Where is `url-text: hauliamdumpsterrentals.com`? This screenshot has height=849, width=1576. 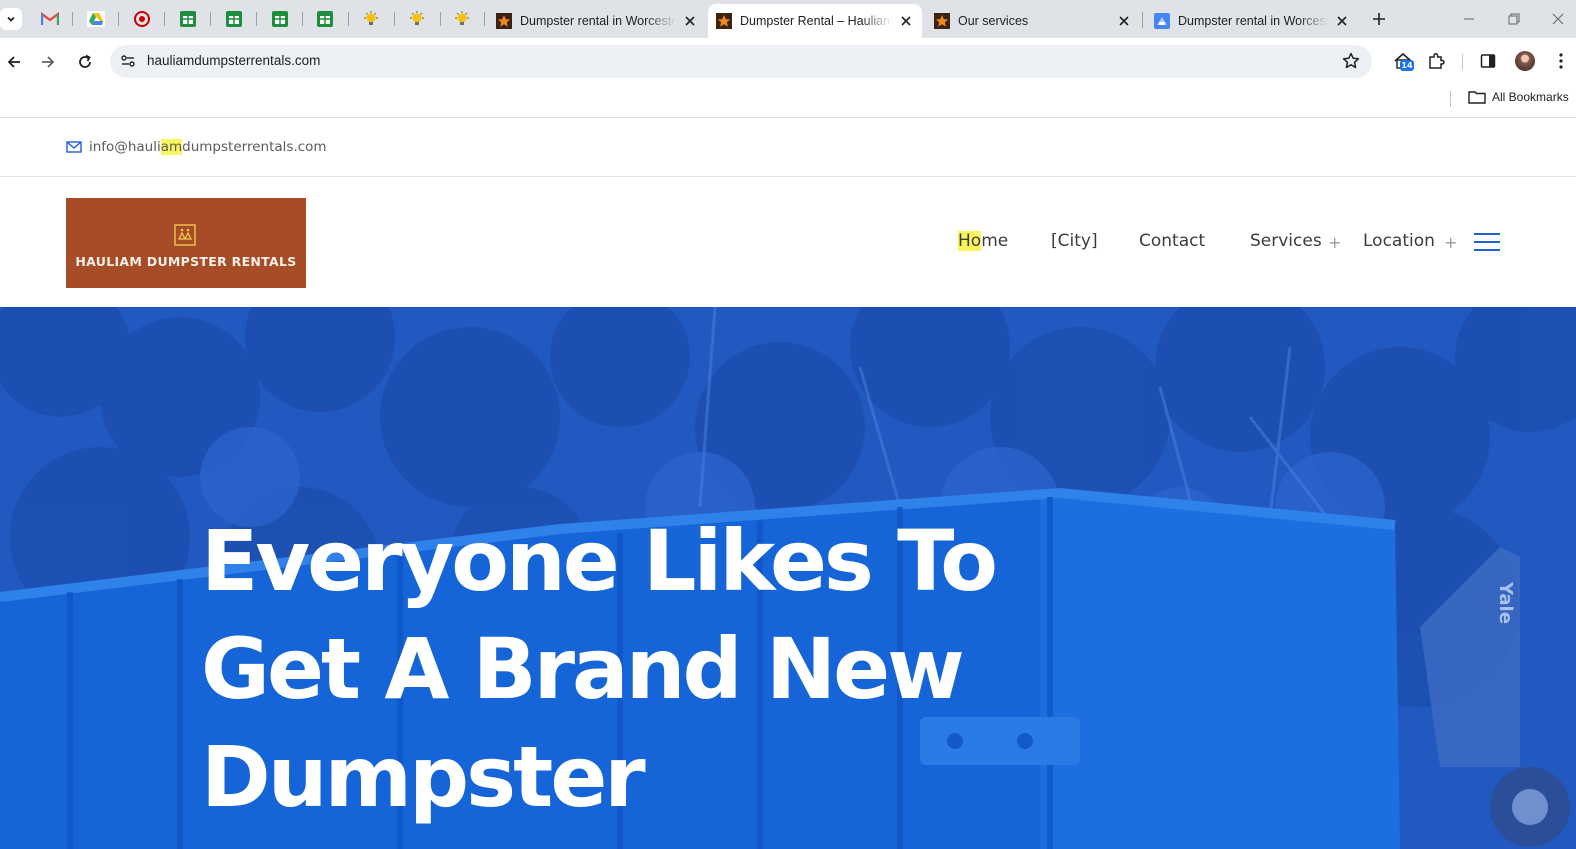
url-text: hauliamdumpsterrentals.com is located at coordinates (233, 60).